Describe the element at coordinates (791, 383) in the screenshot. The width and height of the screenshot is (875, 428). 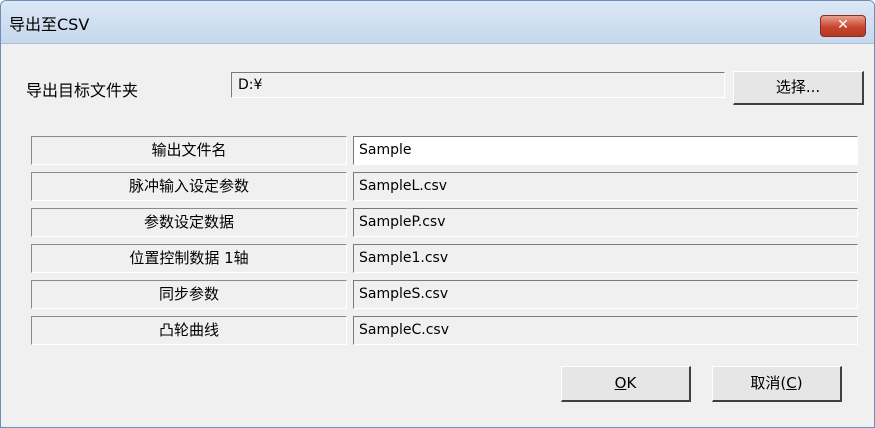
I see `cancel-hotkey: C` at that location.